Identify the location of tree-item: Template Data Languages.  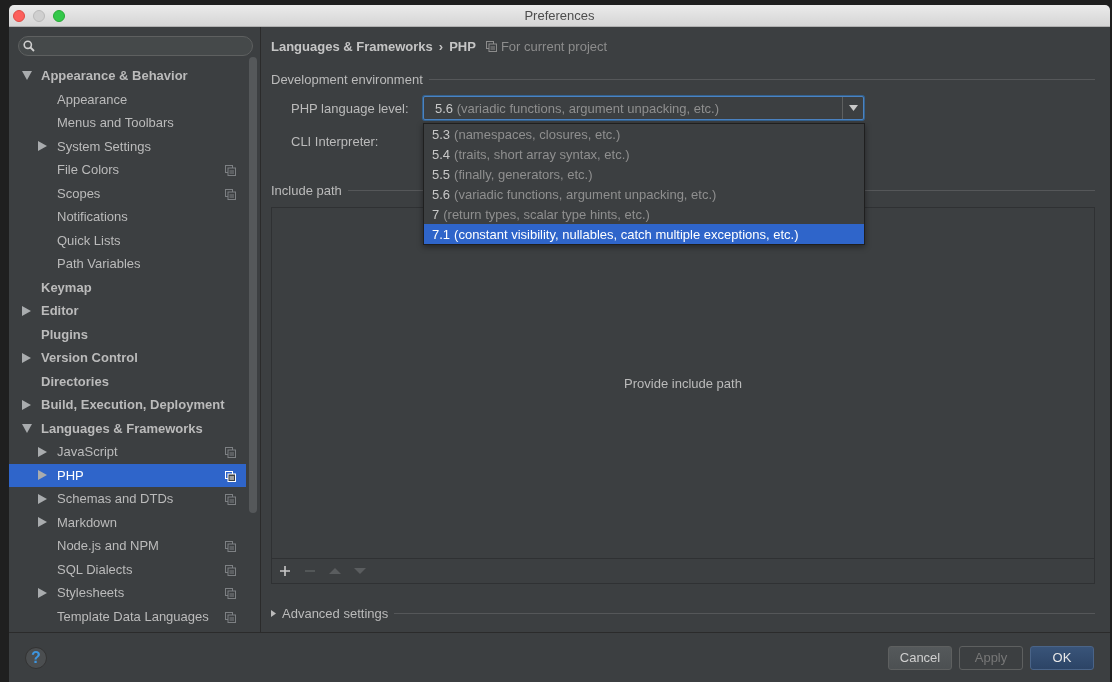
(128, 616).